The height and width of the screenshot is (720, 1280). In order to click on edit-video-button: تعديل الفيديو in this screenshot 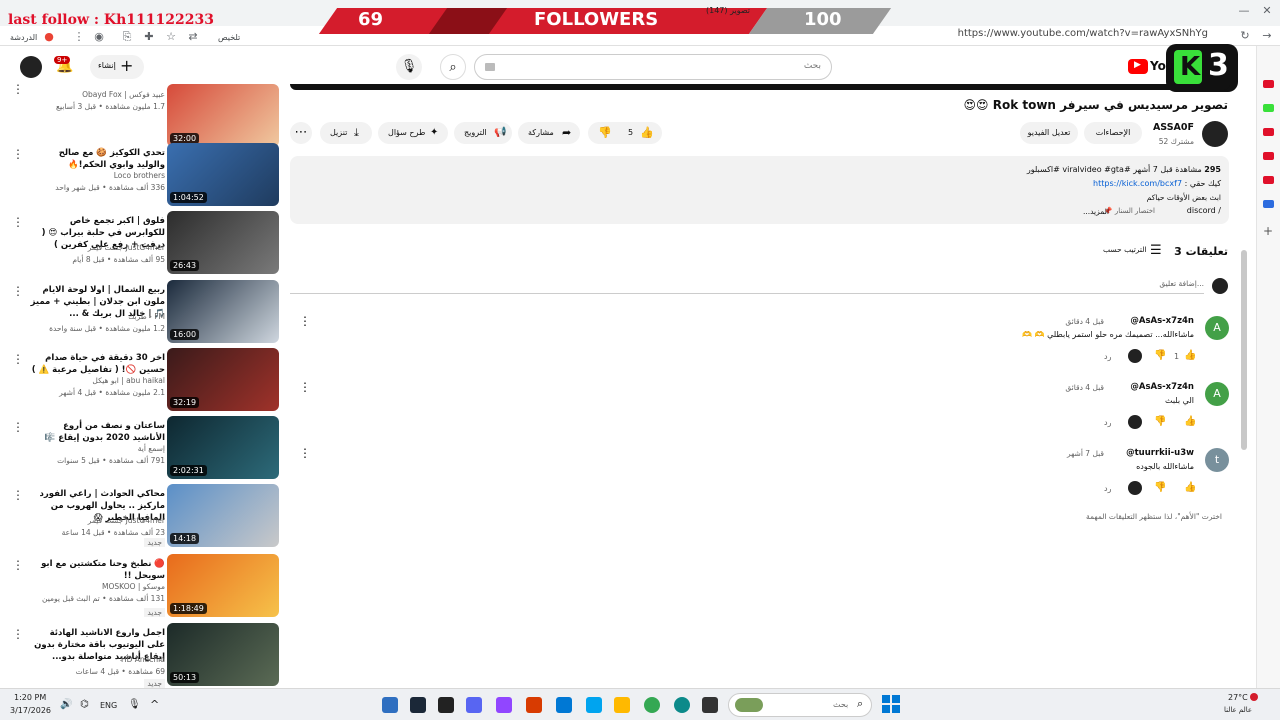, I will do `click(1049, 133)`.